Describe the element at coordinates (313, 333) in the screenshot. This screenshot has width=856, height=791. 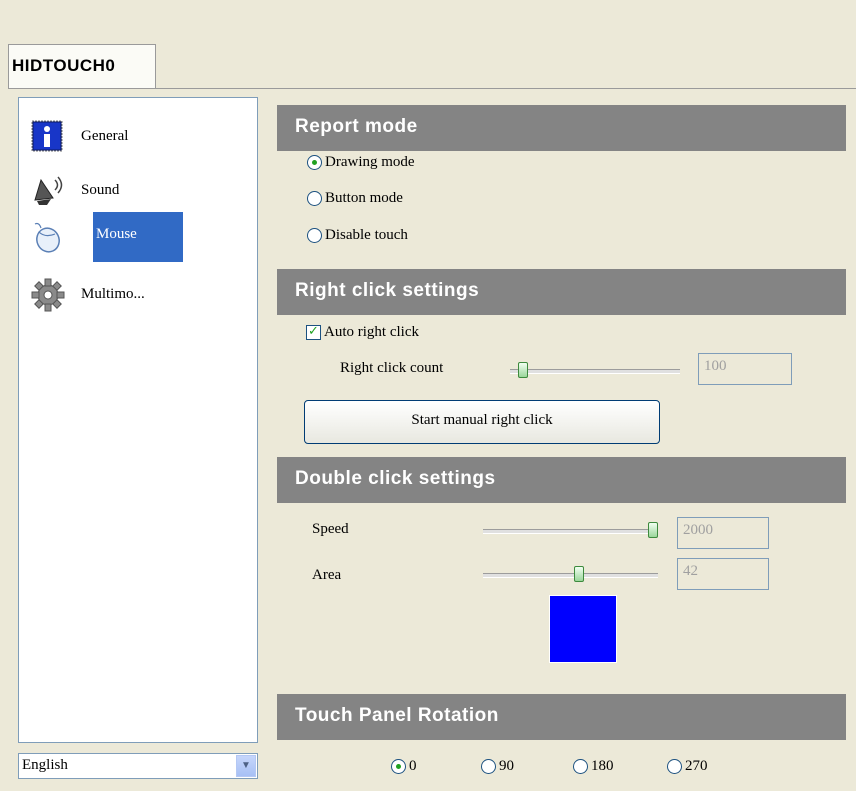
I see `checkbox-check: ✓` at that location.